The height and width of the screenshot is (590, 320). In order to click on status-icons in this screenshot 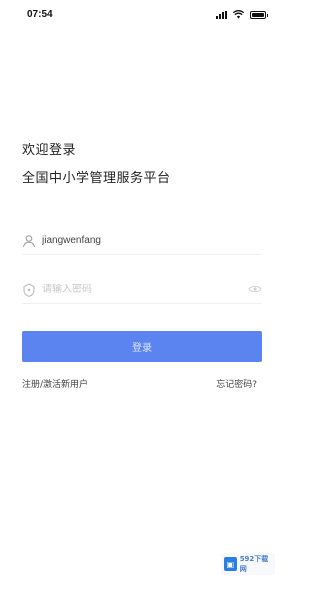, I will do `click(242, 14)`.